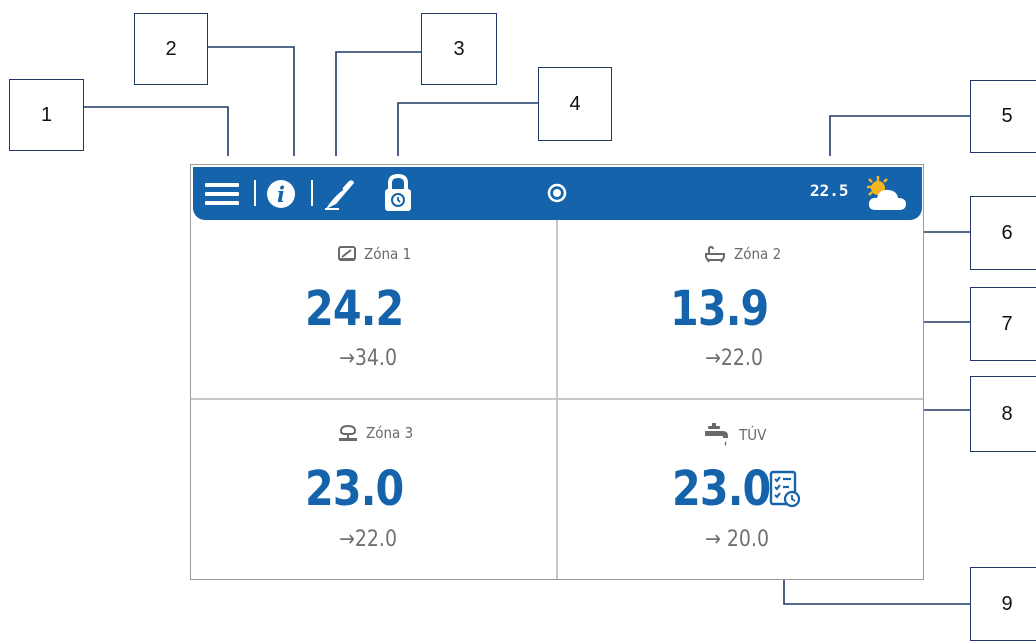 The image size is (1036, 641). I want to click on grid-divider-horizontal, so click(557, 399).